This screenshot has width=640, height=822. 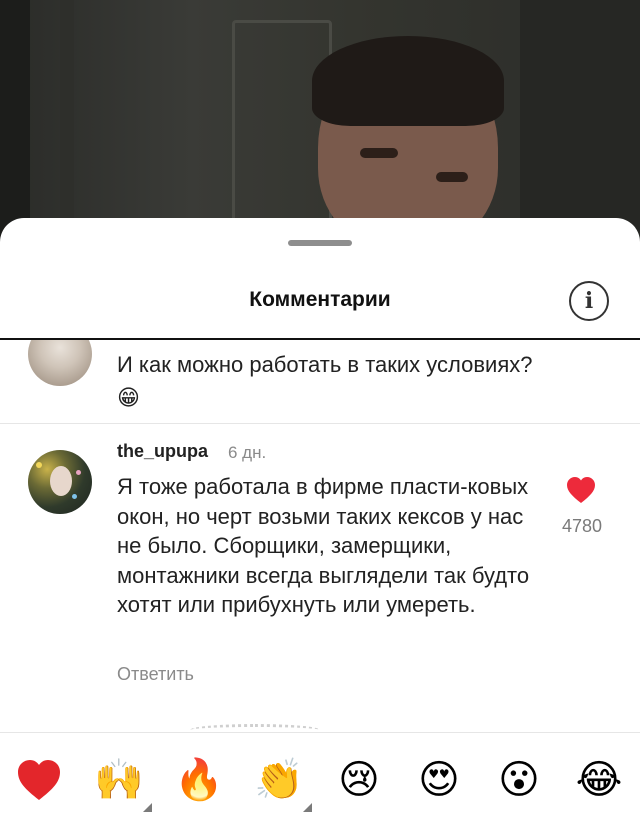 I want to click on heart-icon, so click(x=581, y=490).